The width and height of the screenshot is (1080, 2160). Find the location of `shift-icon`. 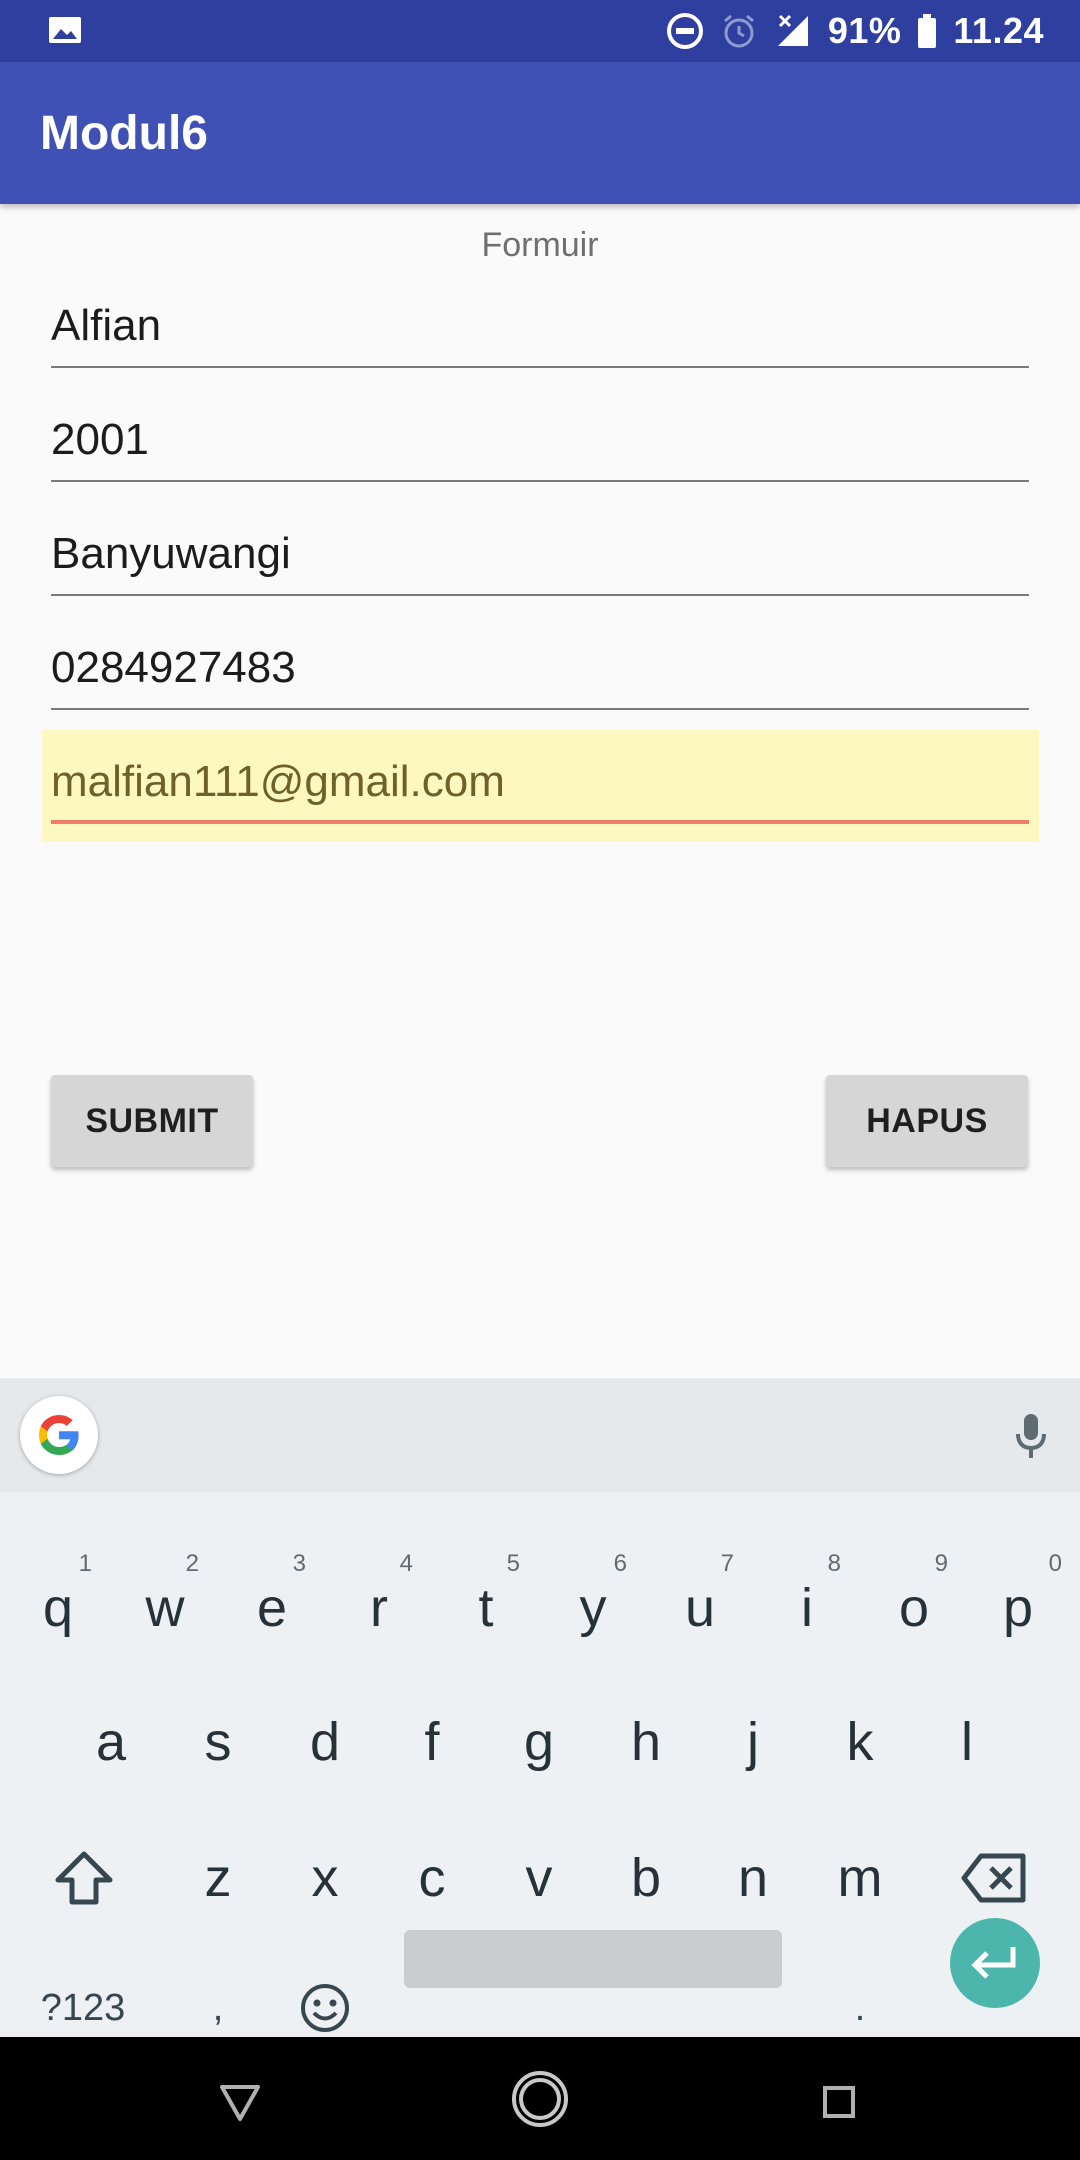

shift-icon is located at coordinates (84, 1878).